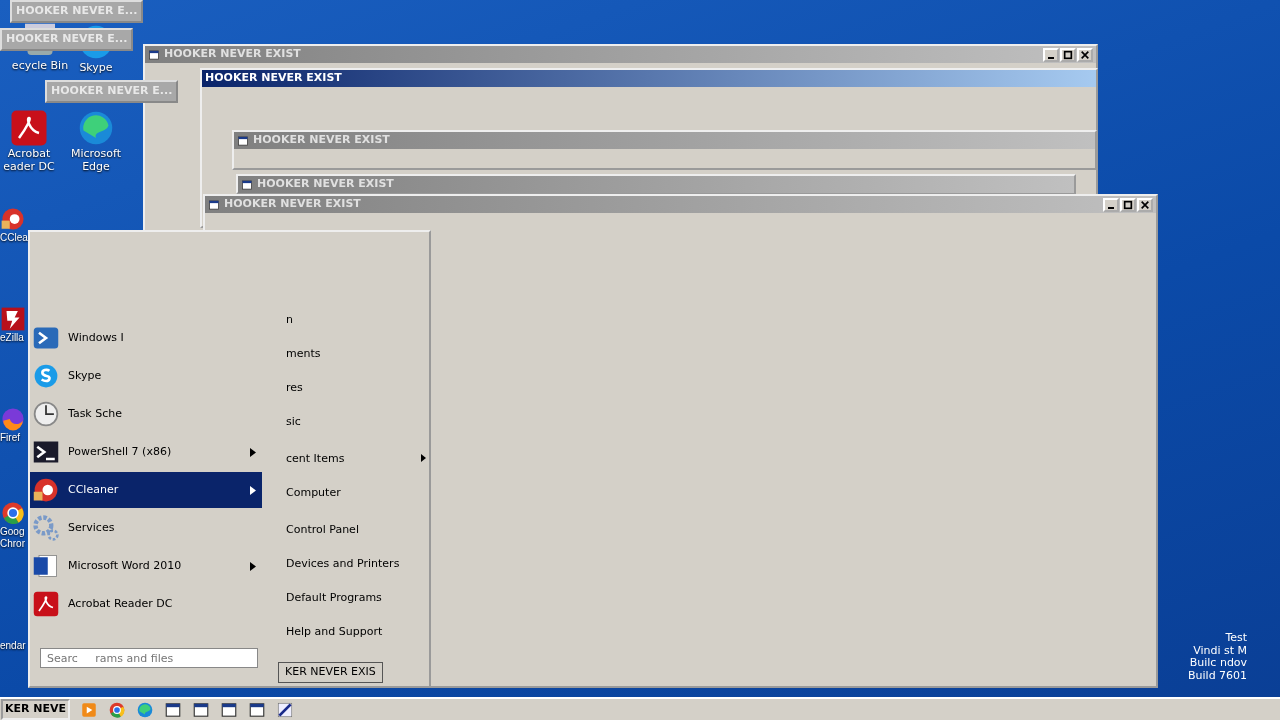 The height and width of the screenshot is (720, 1280). What do you see at coordinates (1236, 638) in the screenshot?
I see `tray-text: Test` at bounding box center [1236, 638].